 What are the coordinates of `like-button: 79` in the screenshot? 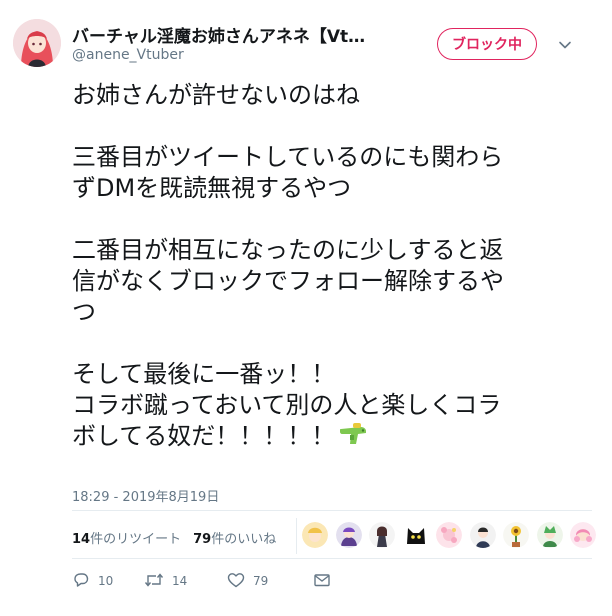 It's located at (270, 581).